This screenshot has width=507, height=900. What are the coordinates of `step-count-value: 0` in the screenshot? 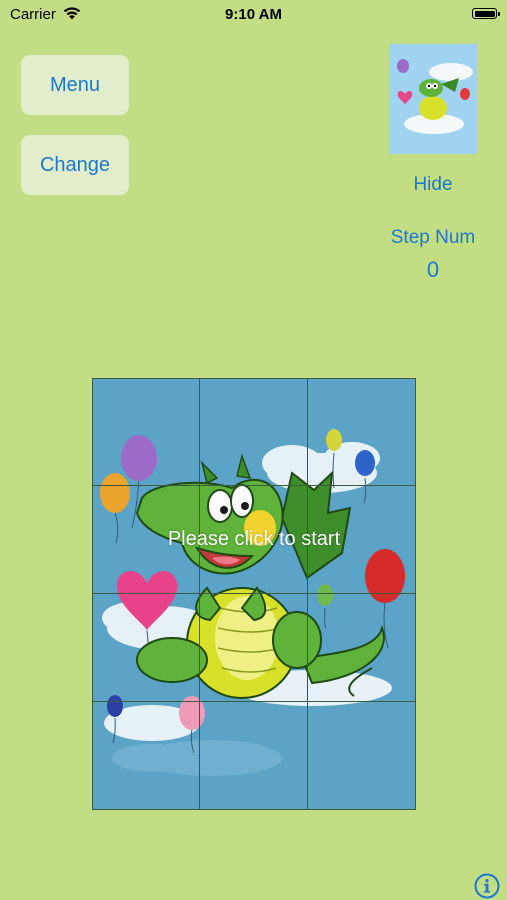 It's located at (433, 269).